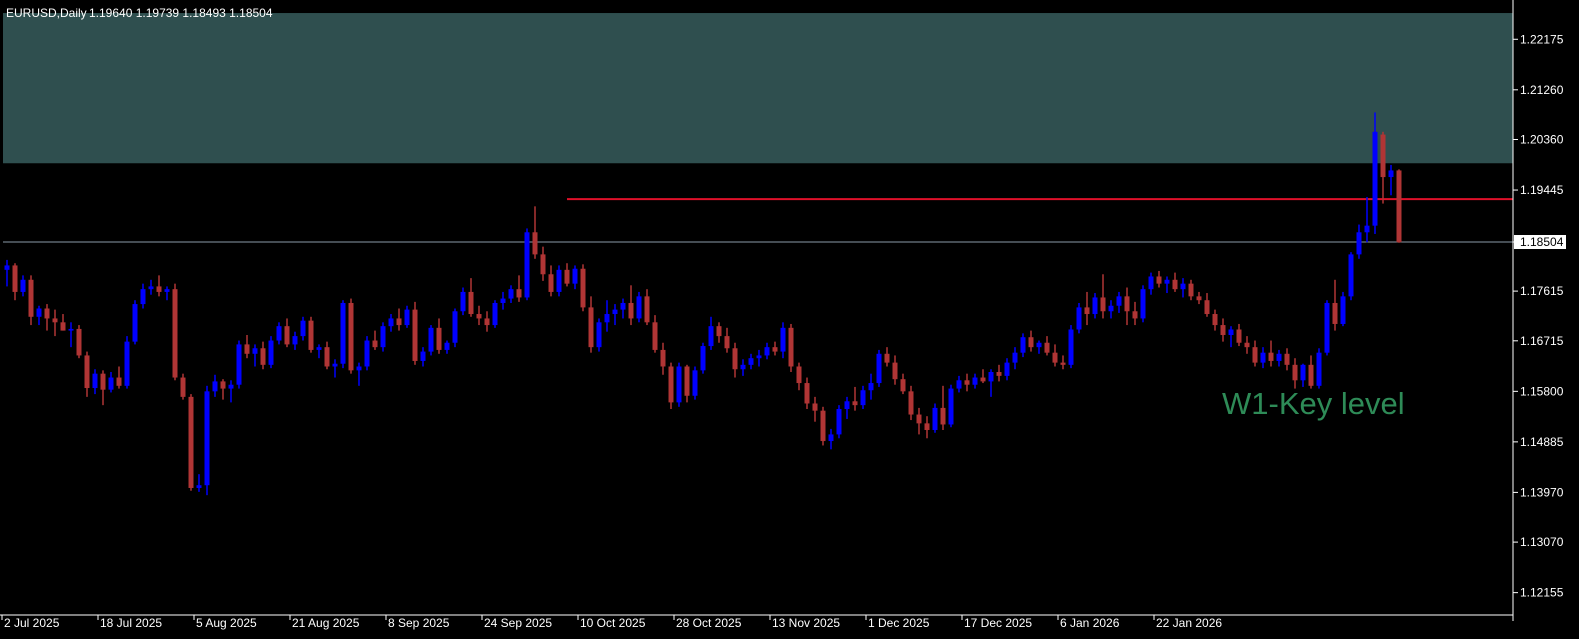 The width and height of the screenshot is (1579, 639). Describe the element at coordinates (32, 623) in the screenshot. I see `x-tick-label: 2 Jul 2025` at that location.